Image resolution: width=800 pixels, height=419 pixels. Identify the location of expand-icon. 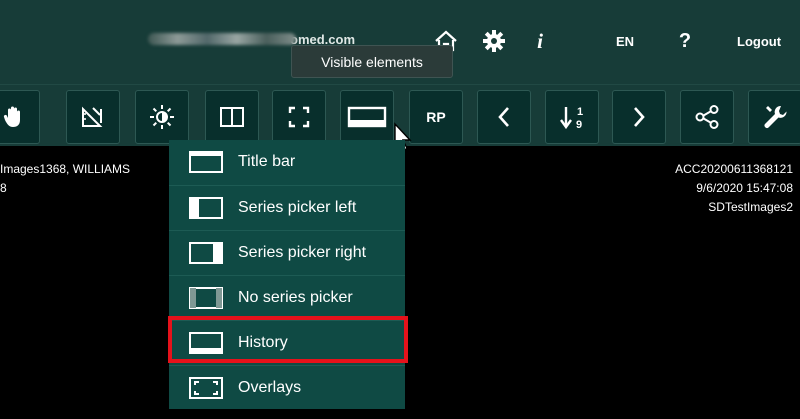
(299, 117).